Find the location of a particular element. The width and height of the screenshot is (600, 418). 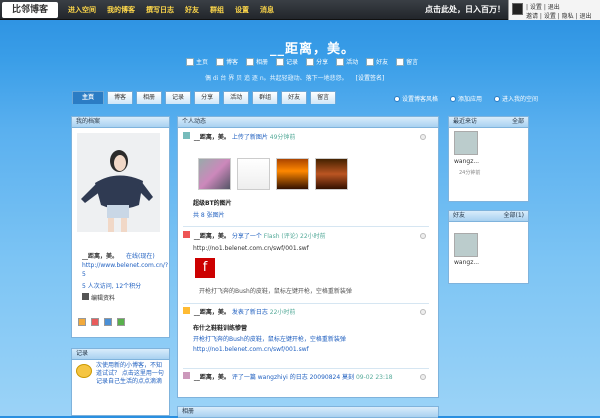

tab-event: 活动 is located at coordinates (236, 97).